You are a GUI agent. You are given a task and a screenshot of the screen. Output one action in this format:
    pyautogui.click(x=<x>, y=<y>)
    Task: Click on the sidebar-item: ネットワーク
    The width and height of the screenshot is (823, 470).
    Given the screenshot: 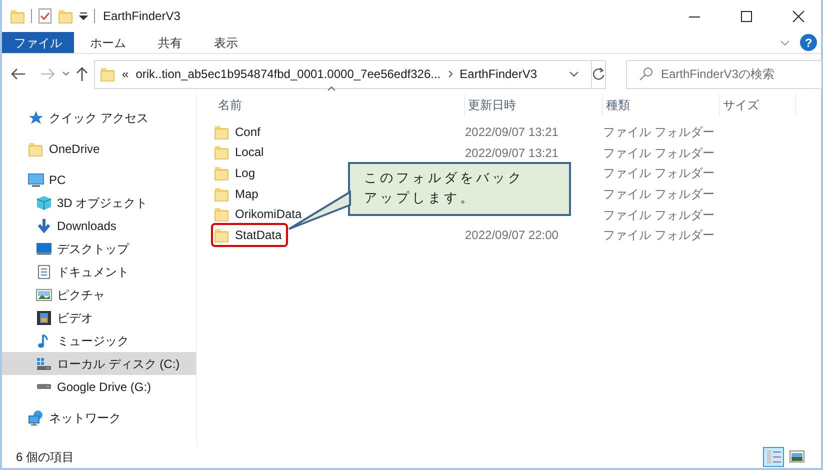 What is the action you would take?
    pyautogui.click(x=99, y=417)
    